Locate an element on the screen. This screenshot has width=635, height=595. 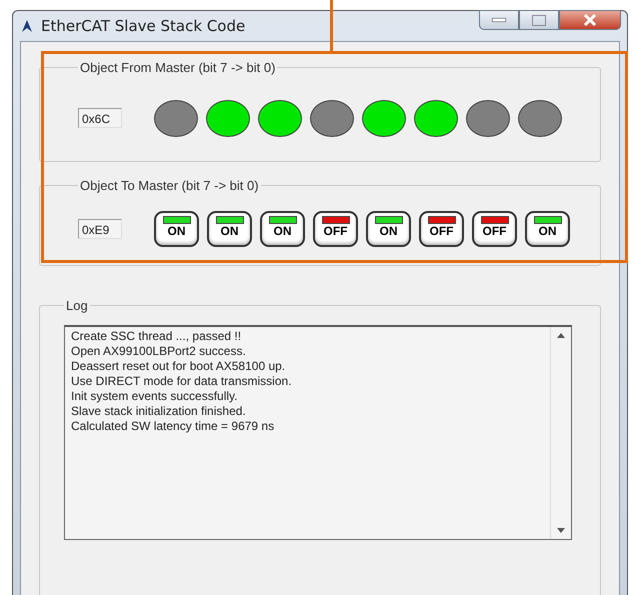
close-icon is located at coordinates (590, 20).